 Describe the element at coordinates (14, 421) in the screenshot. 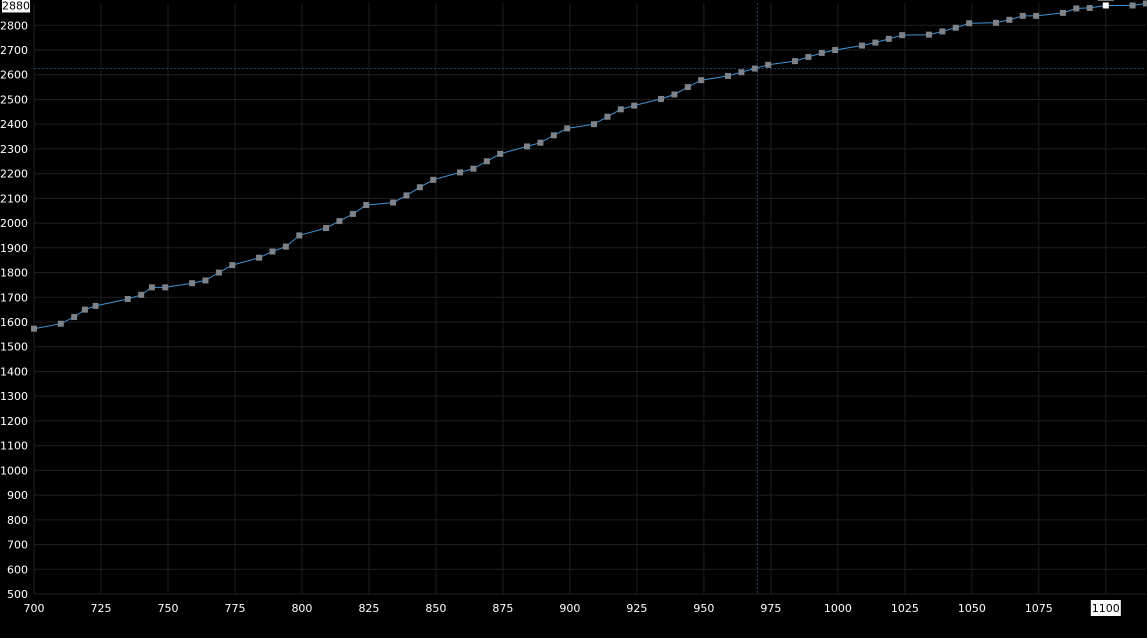

I see `y-tick-label: 1200` at that location.